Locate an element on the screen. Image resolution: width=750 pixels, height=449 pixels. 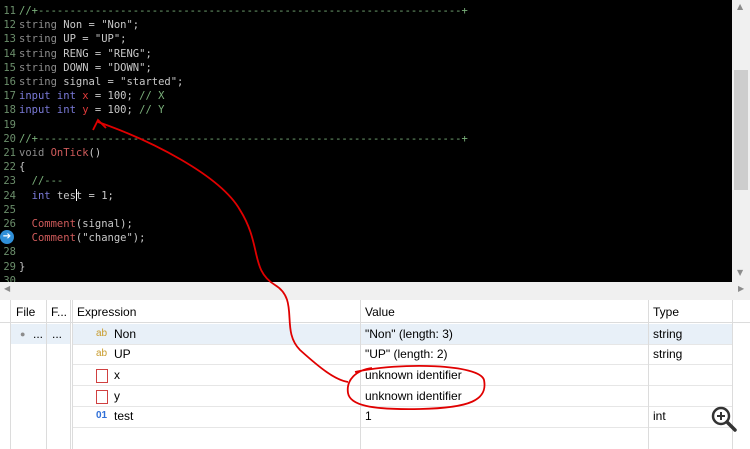
code-line: Comment(signal); is located at coordinates (76, 224).